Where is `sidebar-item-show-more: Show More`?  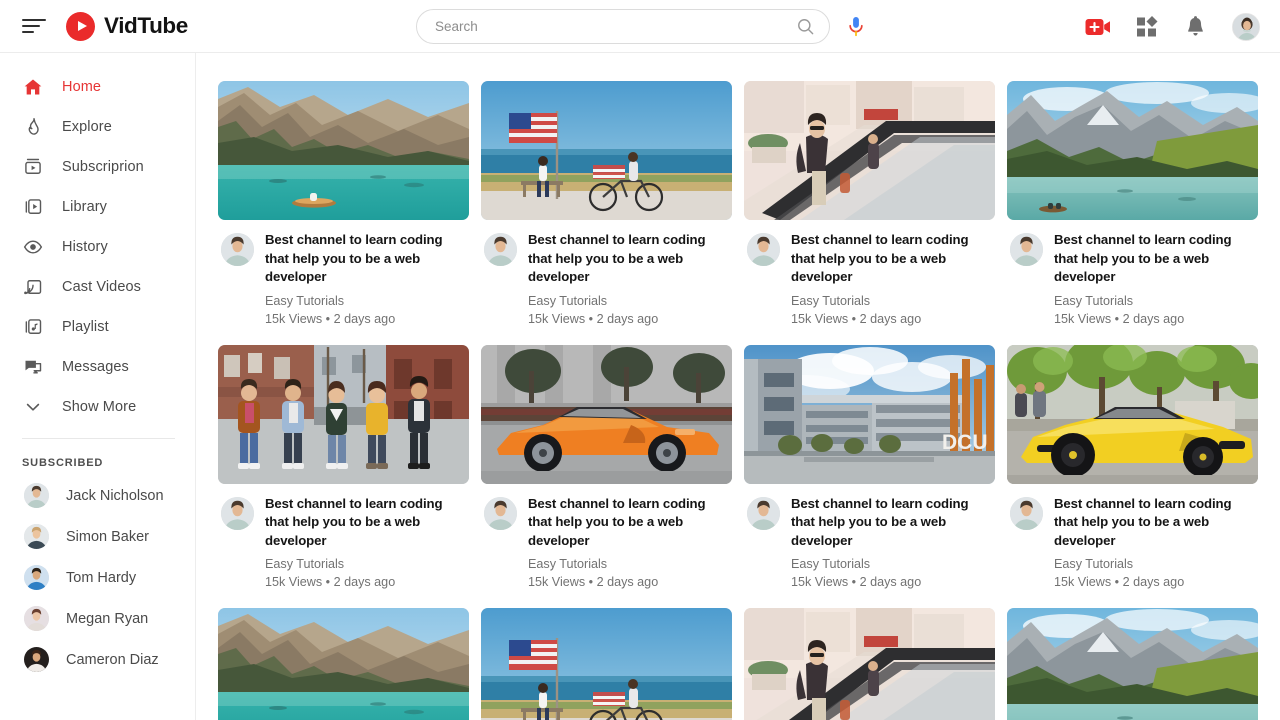
sidebar-item-show-more: Show More is located at coordinates (97, 407).